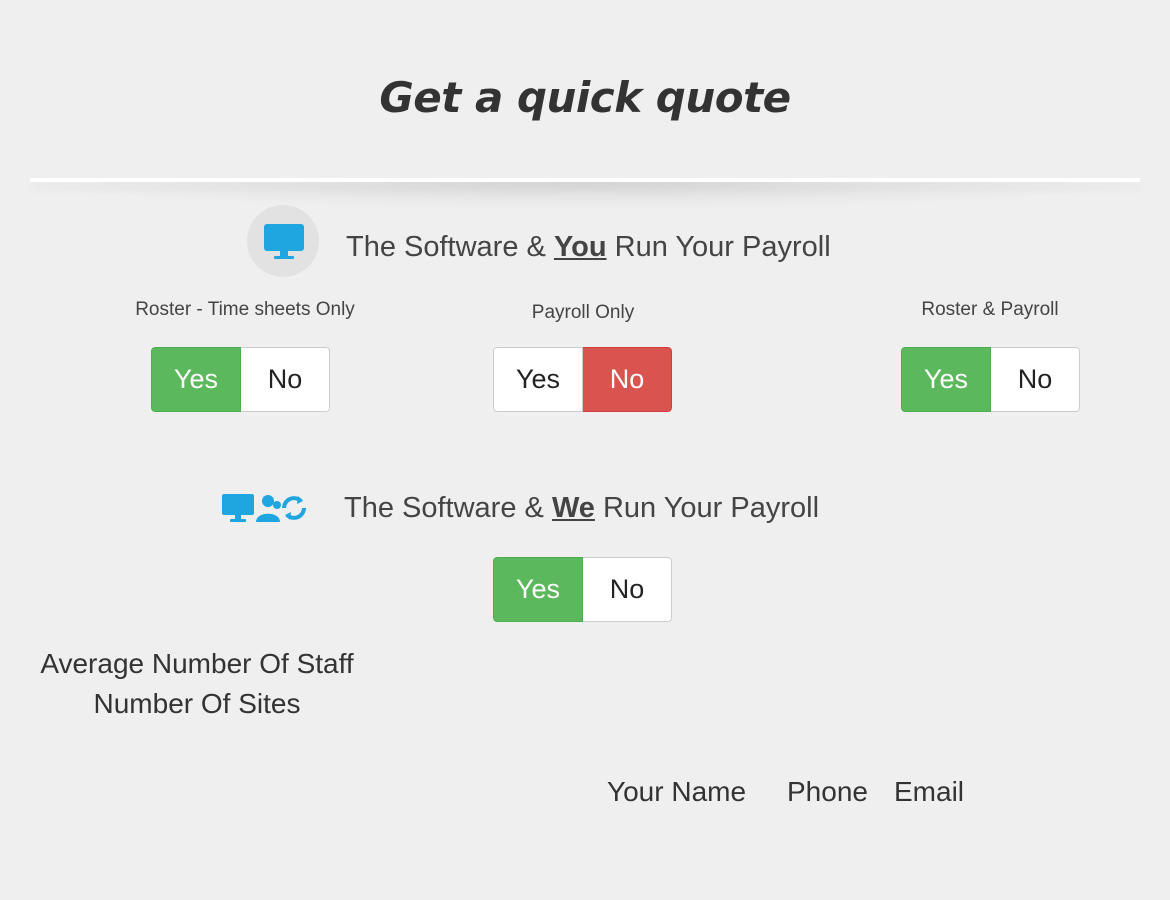 Image resolution: width=1170 pixels, height=900 pixels. Describe the element at coordinates (585, 97) in the screenshot. I see `page-title: Get a quick quote` at that location.